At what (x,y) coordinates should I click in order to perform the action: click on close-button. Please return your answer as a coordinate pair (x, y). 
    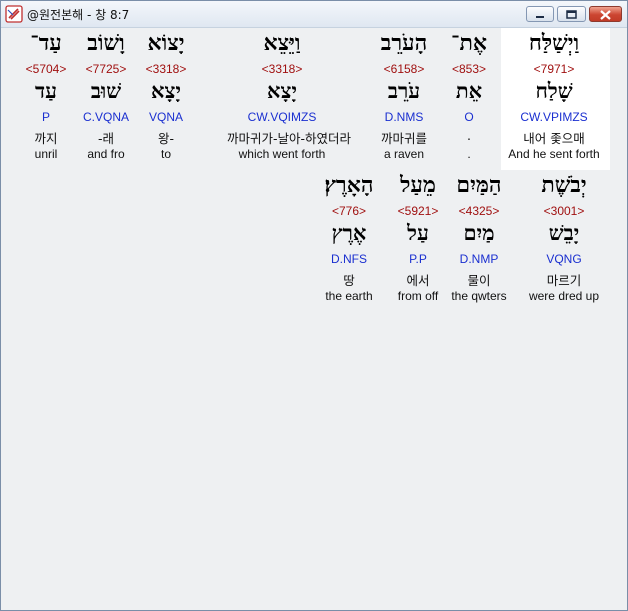
    Looking at the image, I should click on (605, 14).